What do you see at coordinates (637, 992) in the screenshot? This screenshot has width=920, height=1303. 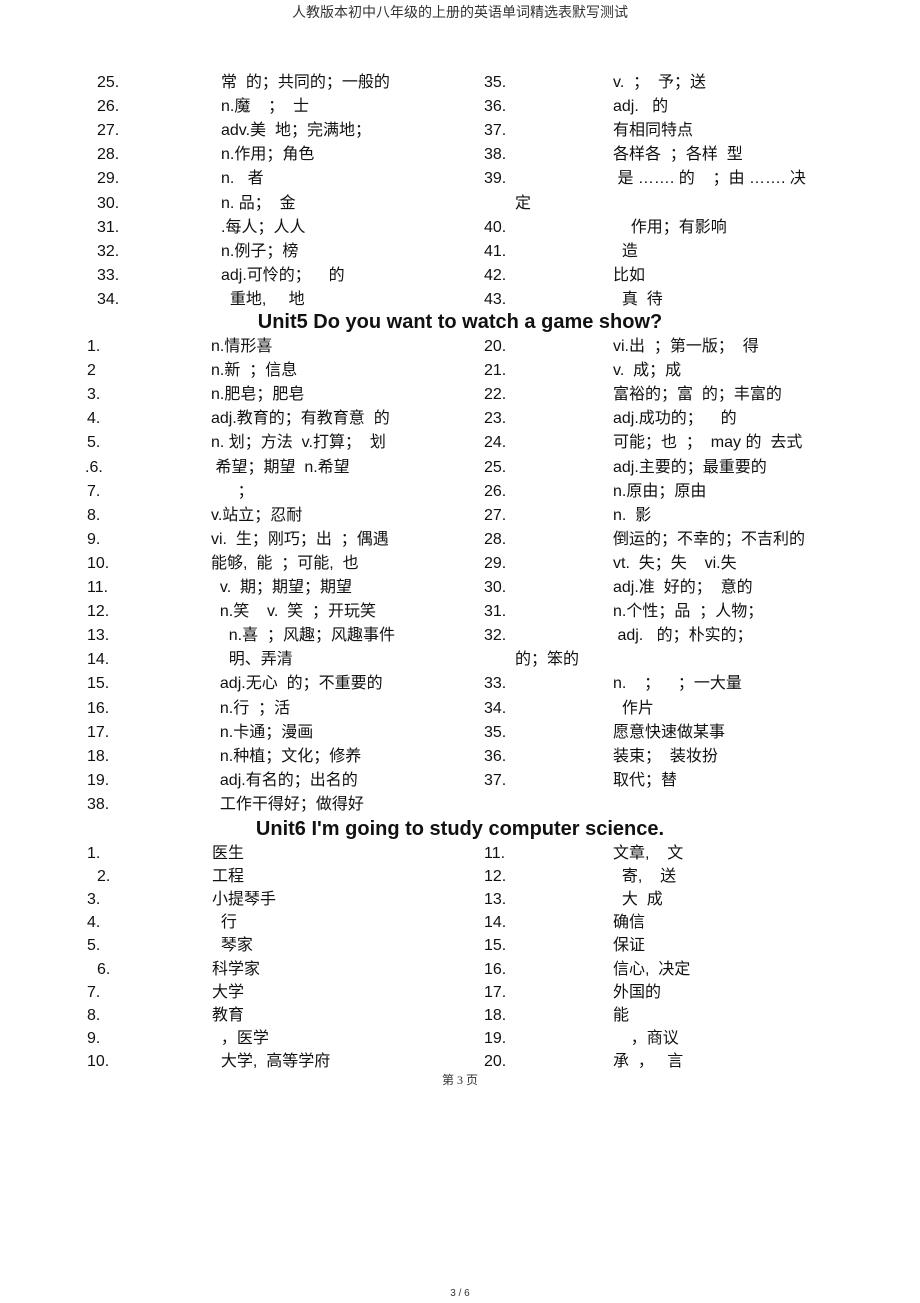 I see `item-definition: 外国的` at bounding box center [637, 992].